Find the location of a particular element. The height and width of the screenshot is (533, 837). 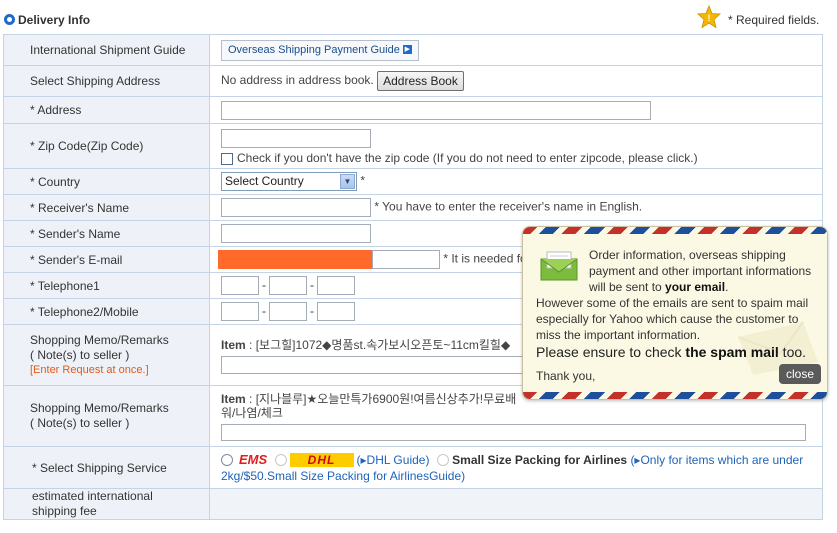

label-tel2: * Telephone2/Mobile is located at coordinates (106, 311).